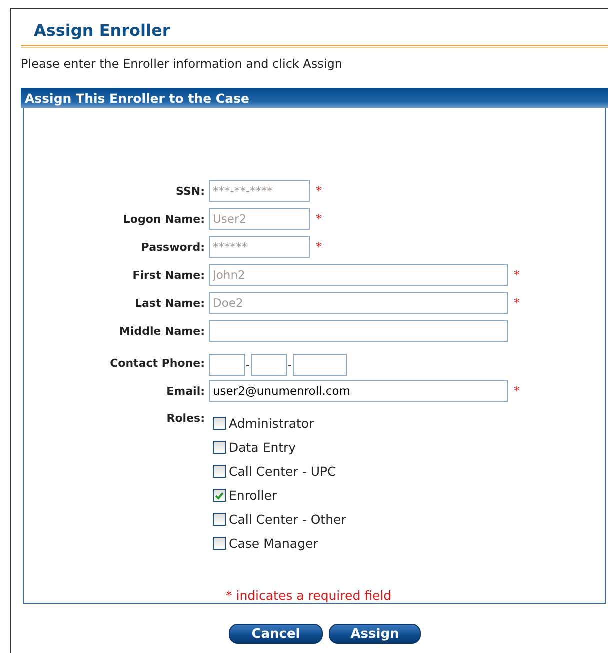  I want to click on checkbox-label: Call Center - Other, so click(287, 519).